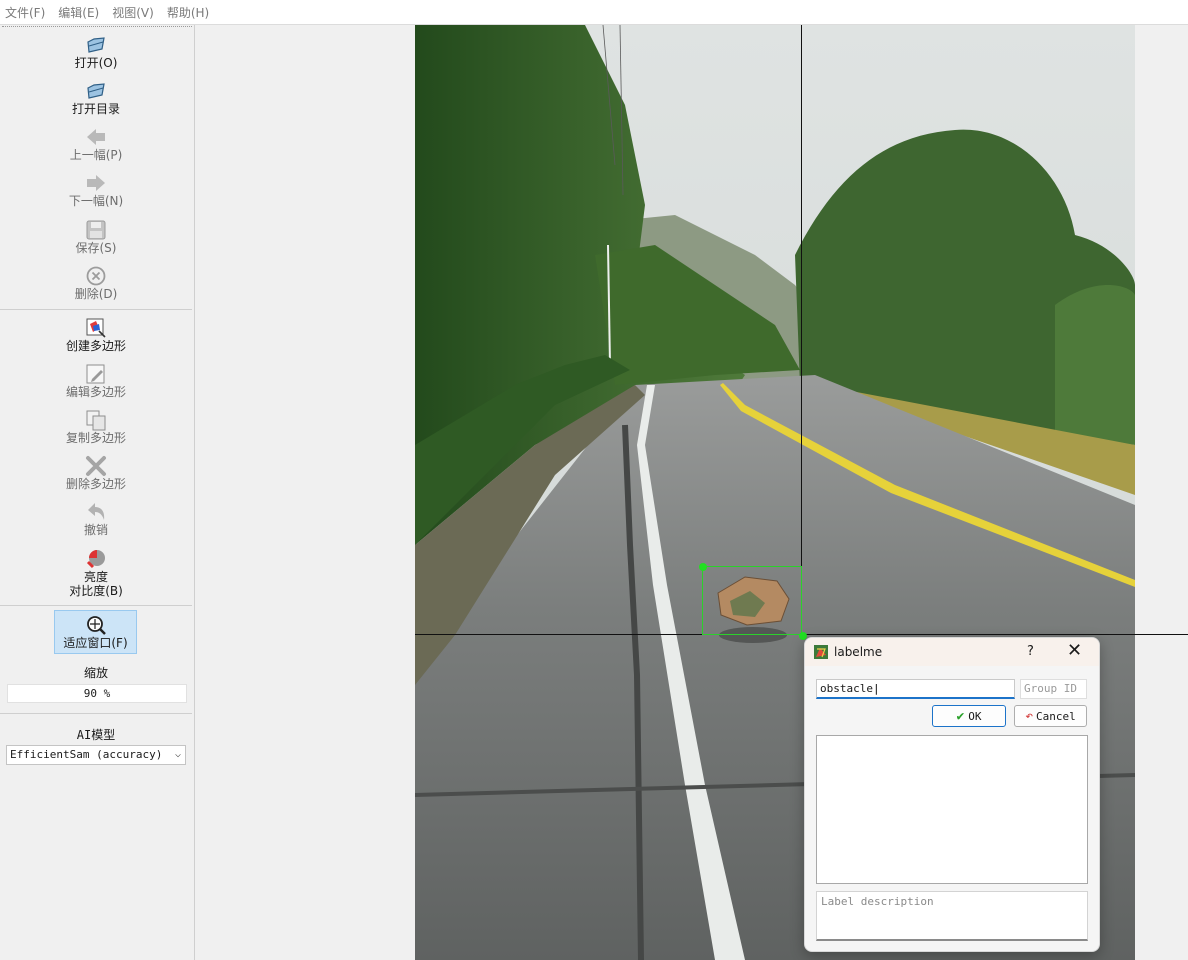 The width and height of the screenshot is (1188, 960). Describe the element at coordinates (95, 577) in the screenshot. I see `brightness-label: 亮度` at that location.